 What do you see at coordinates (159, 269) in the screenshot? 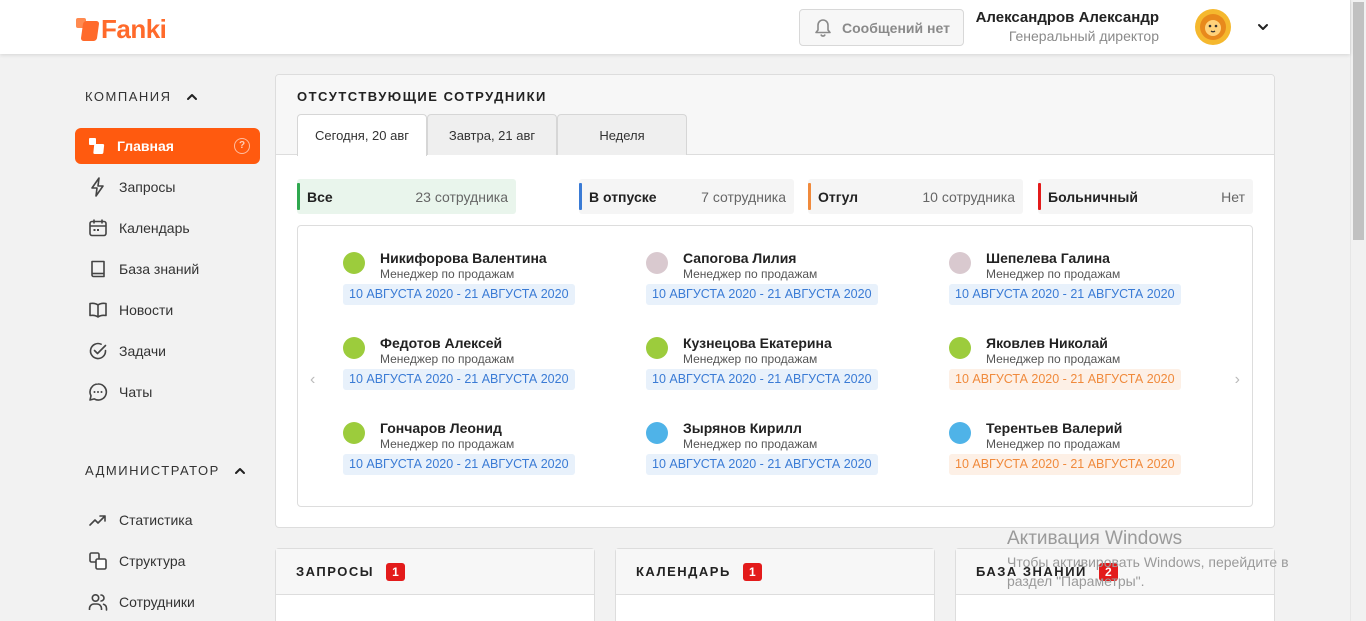
I see `sidebar-item-label: База знаний` at bounding box center [159, 269].